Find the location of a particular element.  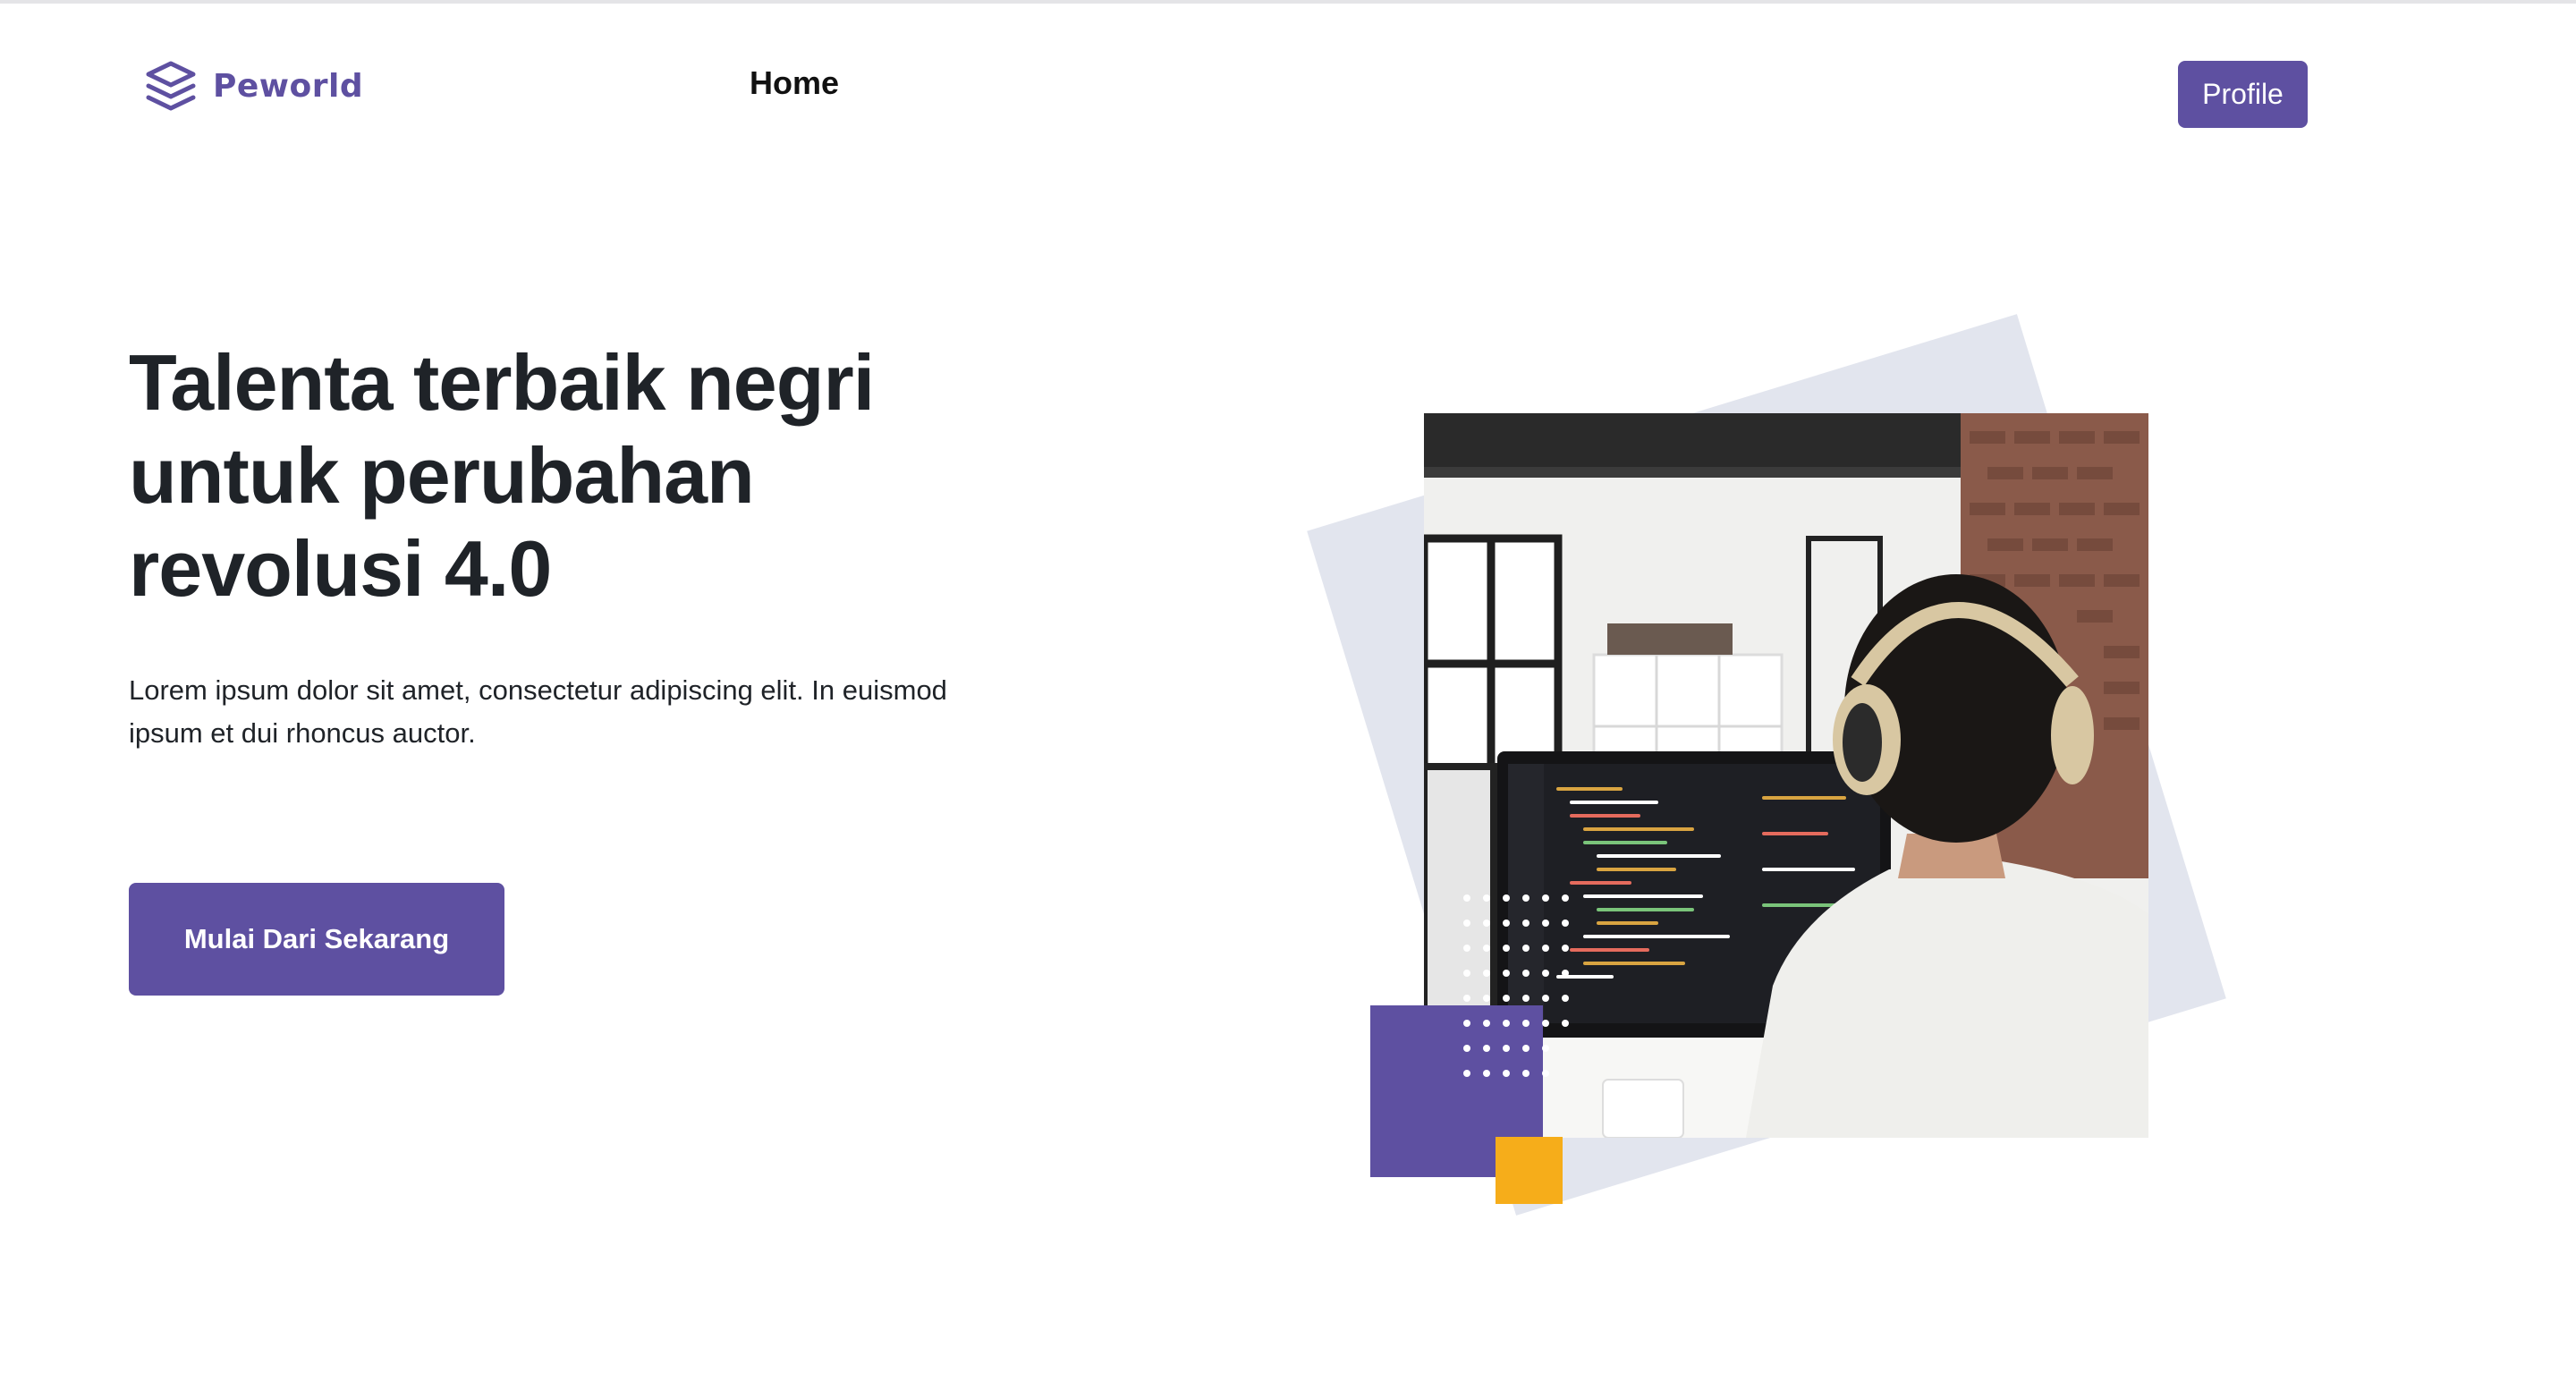

hero-title-line: Talenta terbaik negri is located at coordinates (502, 382).